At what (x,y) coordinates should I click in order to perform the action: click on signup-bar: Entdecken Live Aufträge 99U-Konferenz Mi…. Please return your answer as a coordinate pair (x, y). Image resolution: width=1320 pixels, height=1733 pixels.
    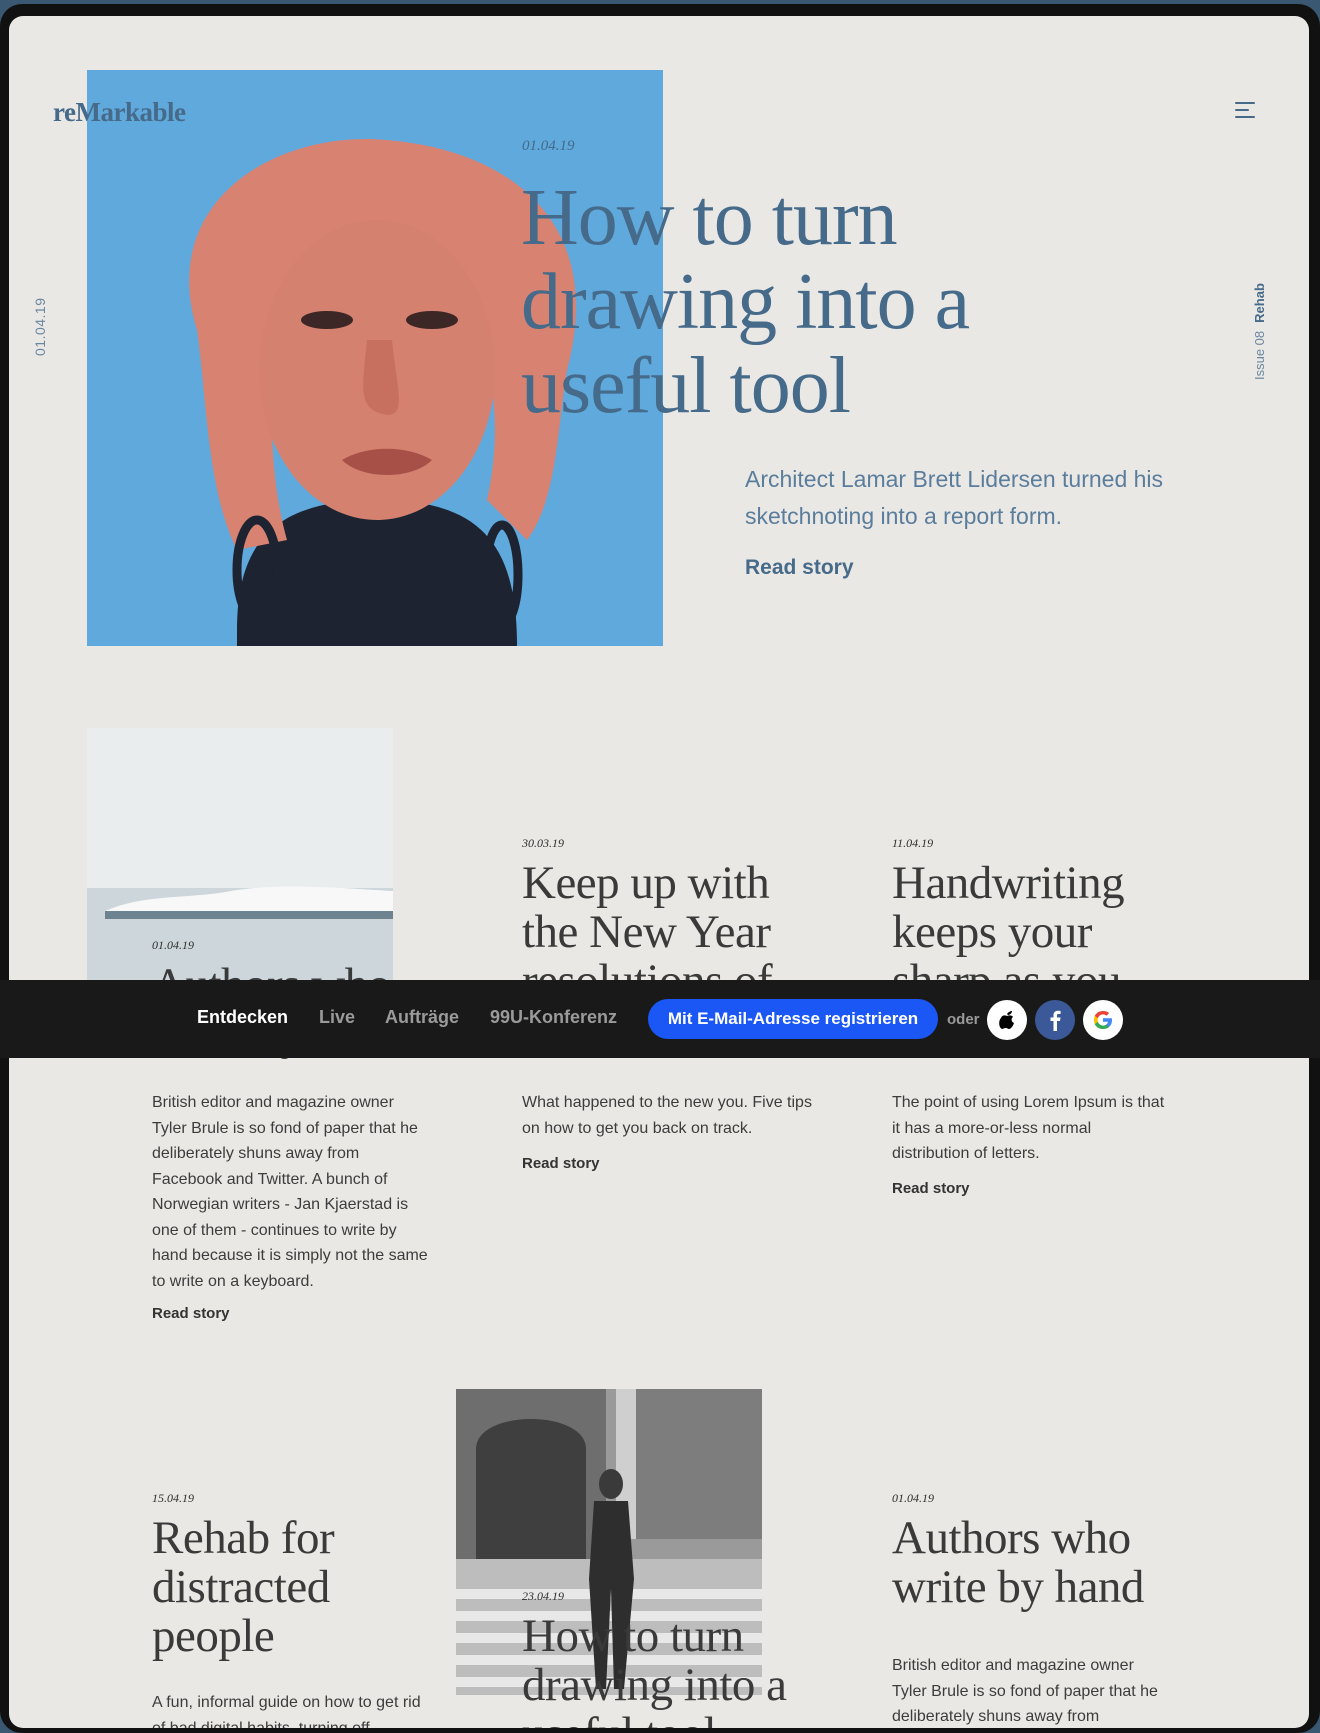
    Looking at the image, I should click on (660, 1019).